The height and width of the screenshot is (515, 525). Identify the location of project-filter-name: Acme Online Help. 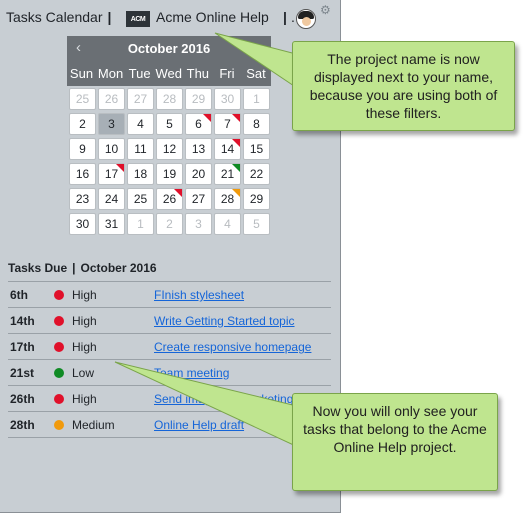
(212, 17).